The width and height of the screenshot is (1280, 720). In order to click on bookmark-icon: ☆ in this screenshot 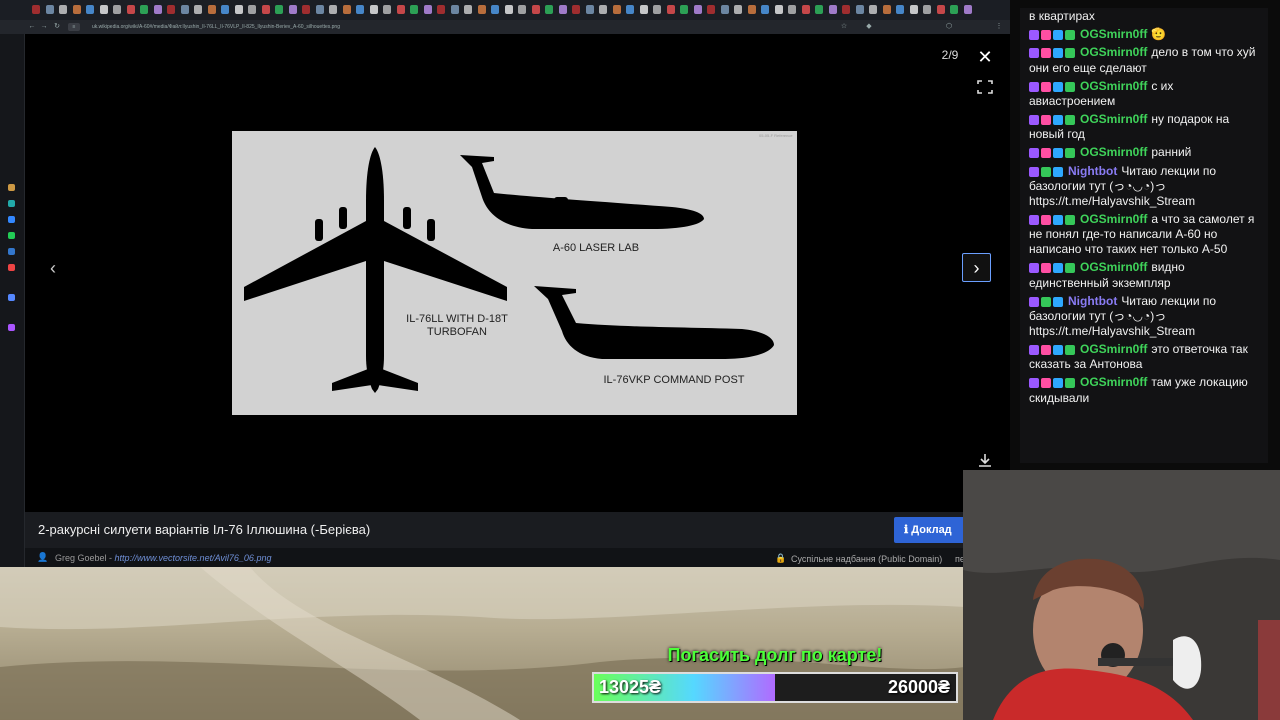, I will do `click(844, 27)`.